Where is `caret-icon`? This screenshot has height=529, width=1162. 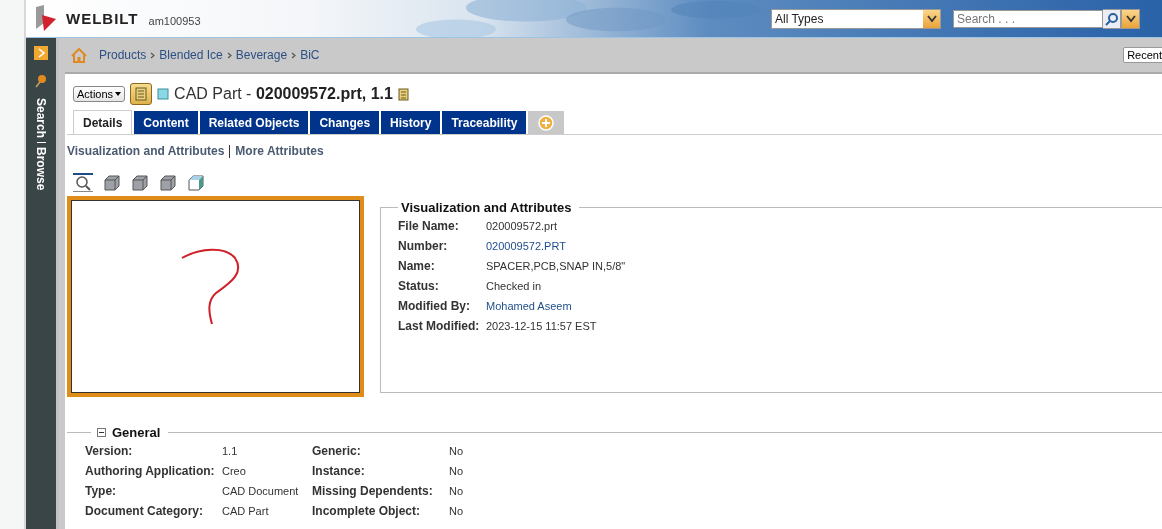
caret-icon is located at coordinates (118, 94).